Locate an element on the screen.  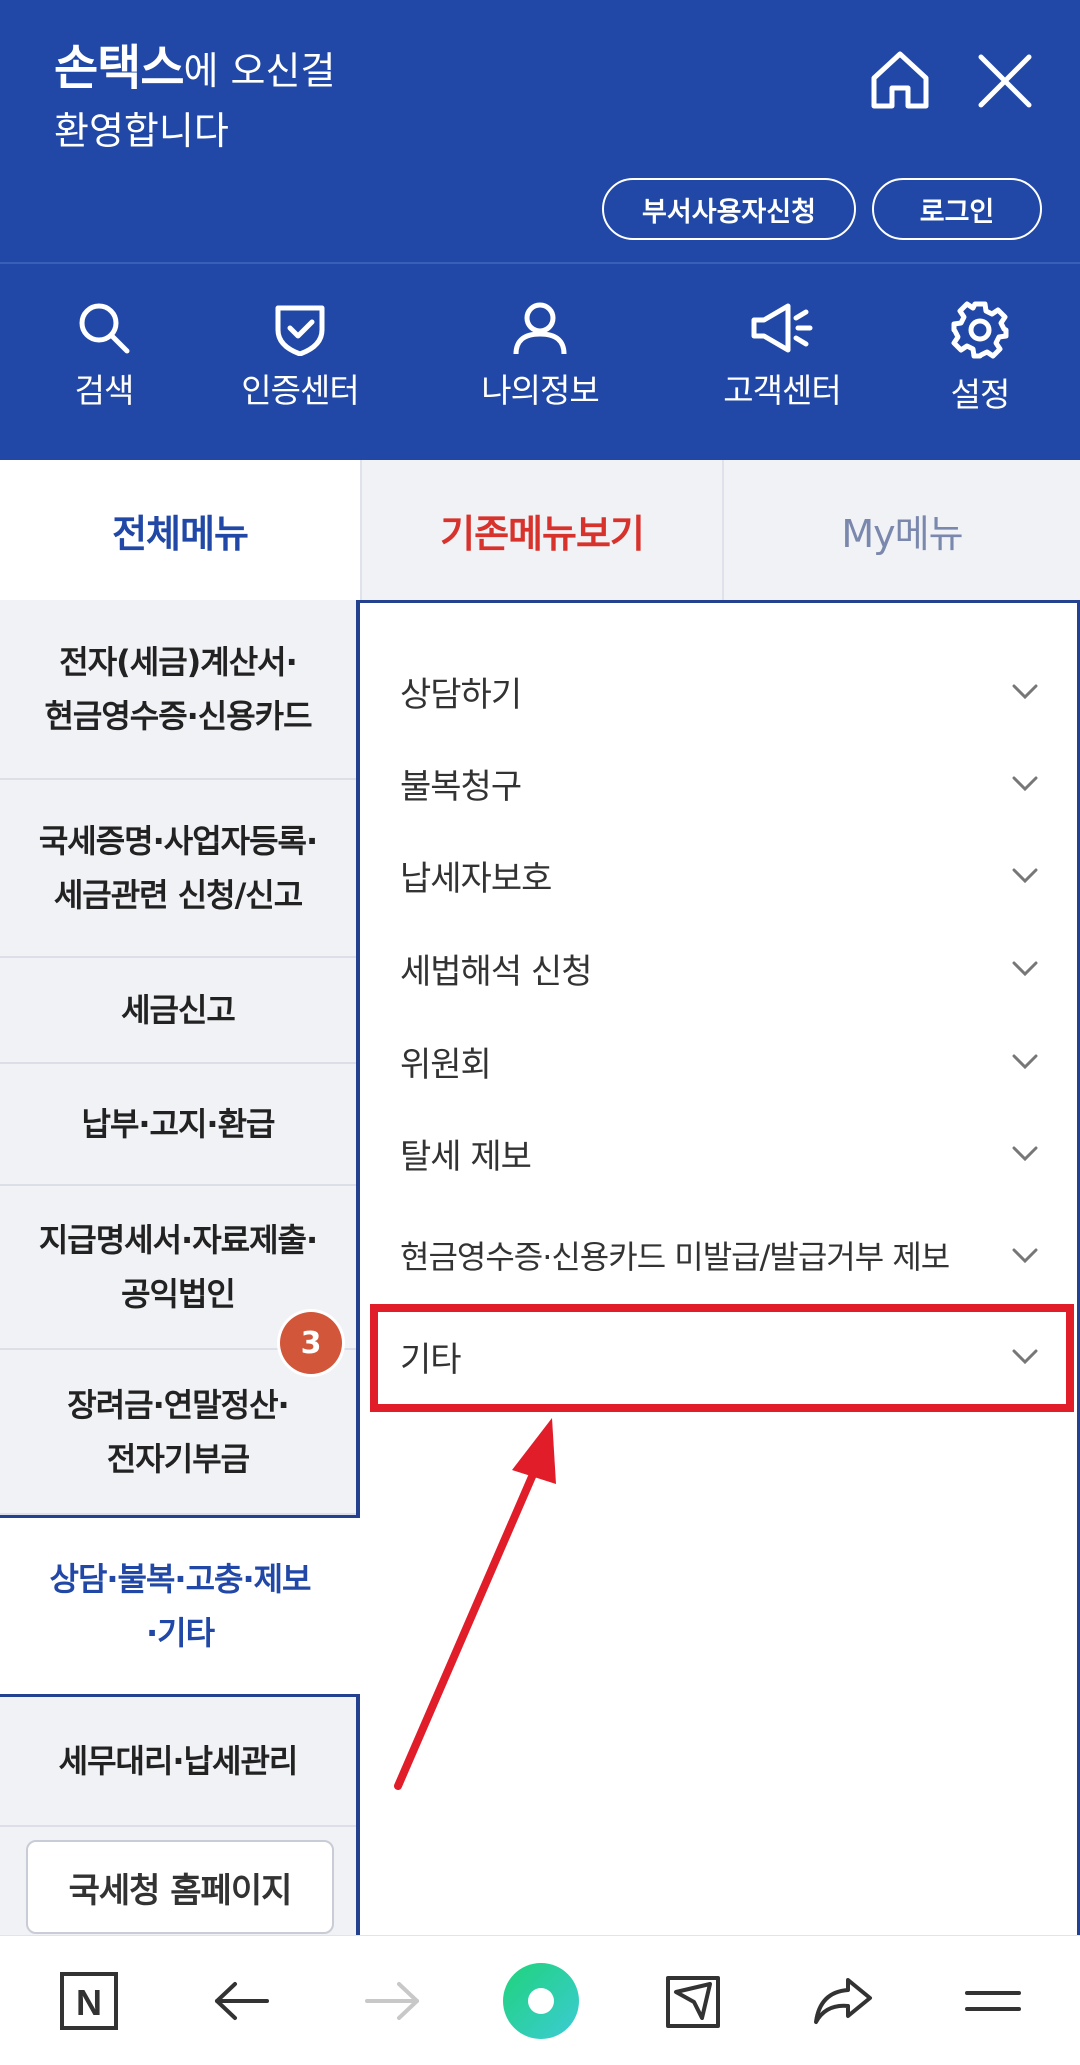
submenu-label: 상담하기 is located at coordinates (461, 694).